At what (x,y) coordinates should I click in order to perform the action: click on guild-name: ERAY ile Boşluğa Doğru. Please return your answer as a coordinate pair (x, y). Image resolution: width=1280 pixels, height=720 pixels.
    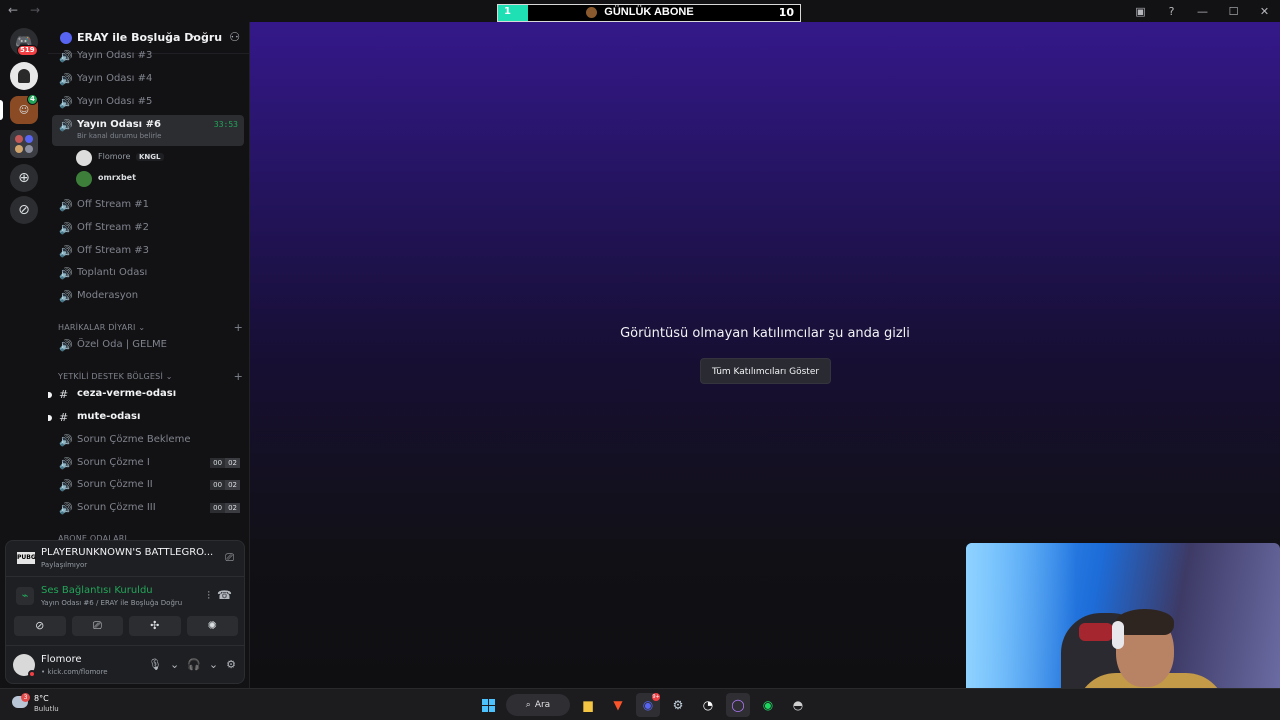
    Looking at the image, I should click on (150, 37).